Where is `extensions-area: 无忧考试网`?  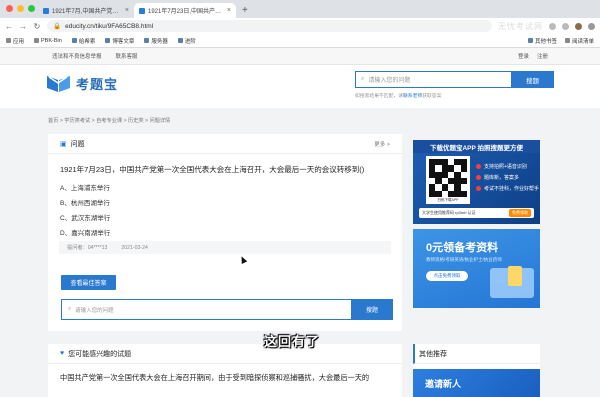 extensions-area: 无忧考试网 is located at coordinates (546, 26).